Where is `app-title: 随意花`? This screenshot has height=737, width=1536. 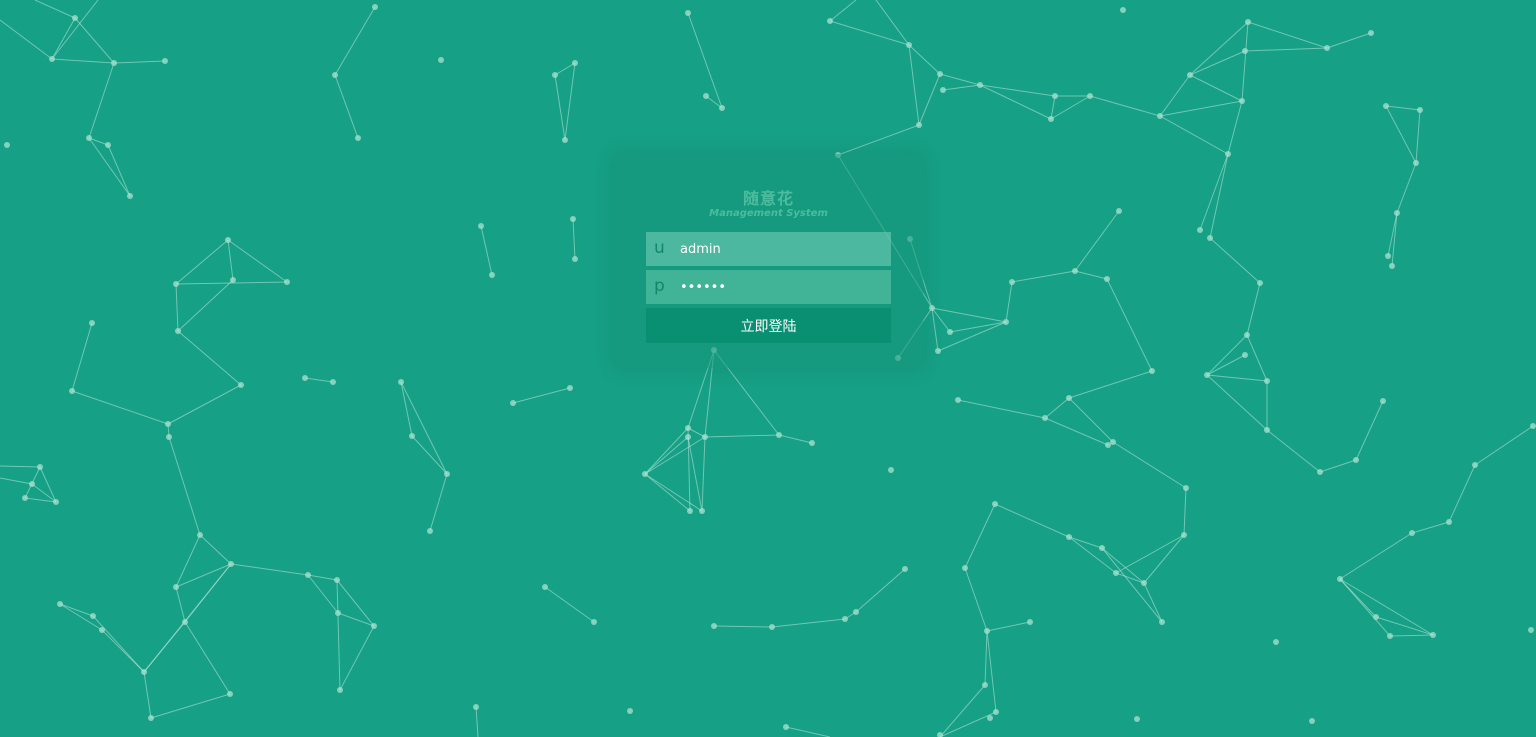 app-title: 随意花 is located at coordinates (768, 198).